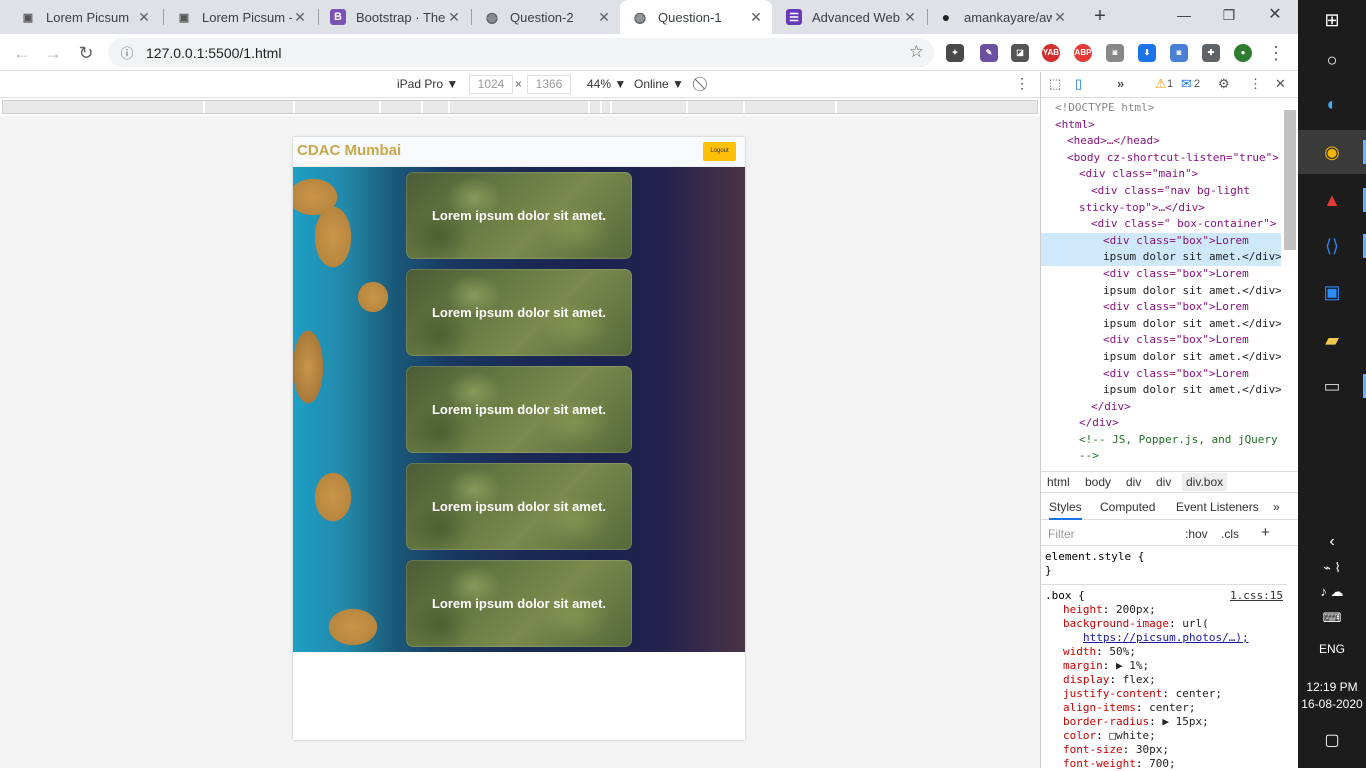 The width and height of the screenshot is (1366, 771). What do you see at coordinates (1332, 687) in the screenshot?
I see `clock-time: 12:19 PM` at bounding box center [1332, 687].